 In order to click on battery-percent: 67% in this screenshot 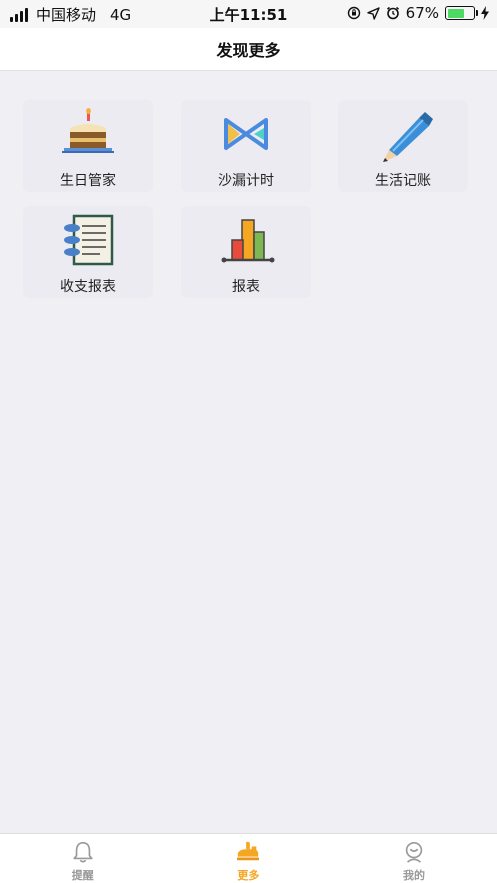, I will do `click(422, 13)`.